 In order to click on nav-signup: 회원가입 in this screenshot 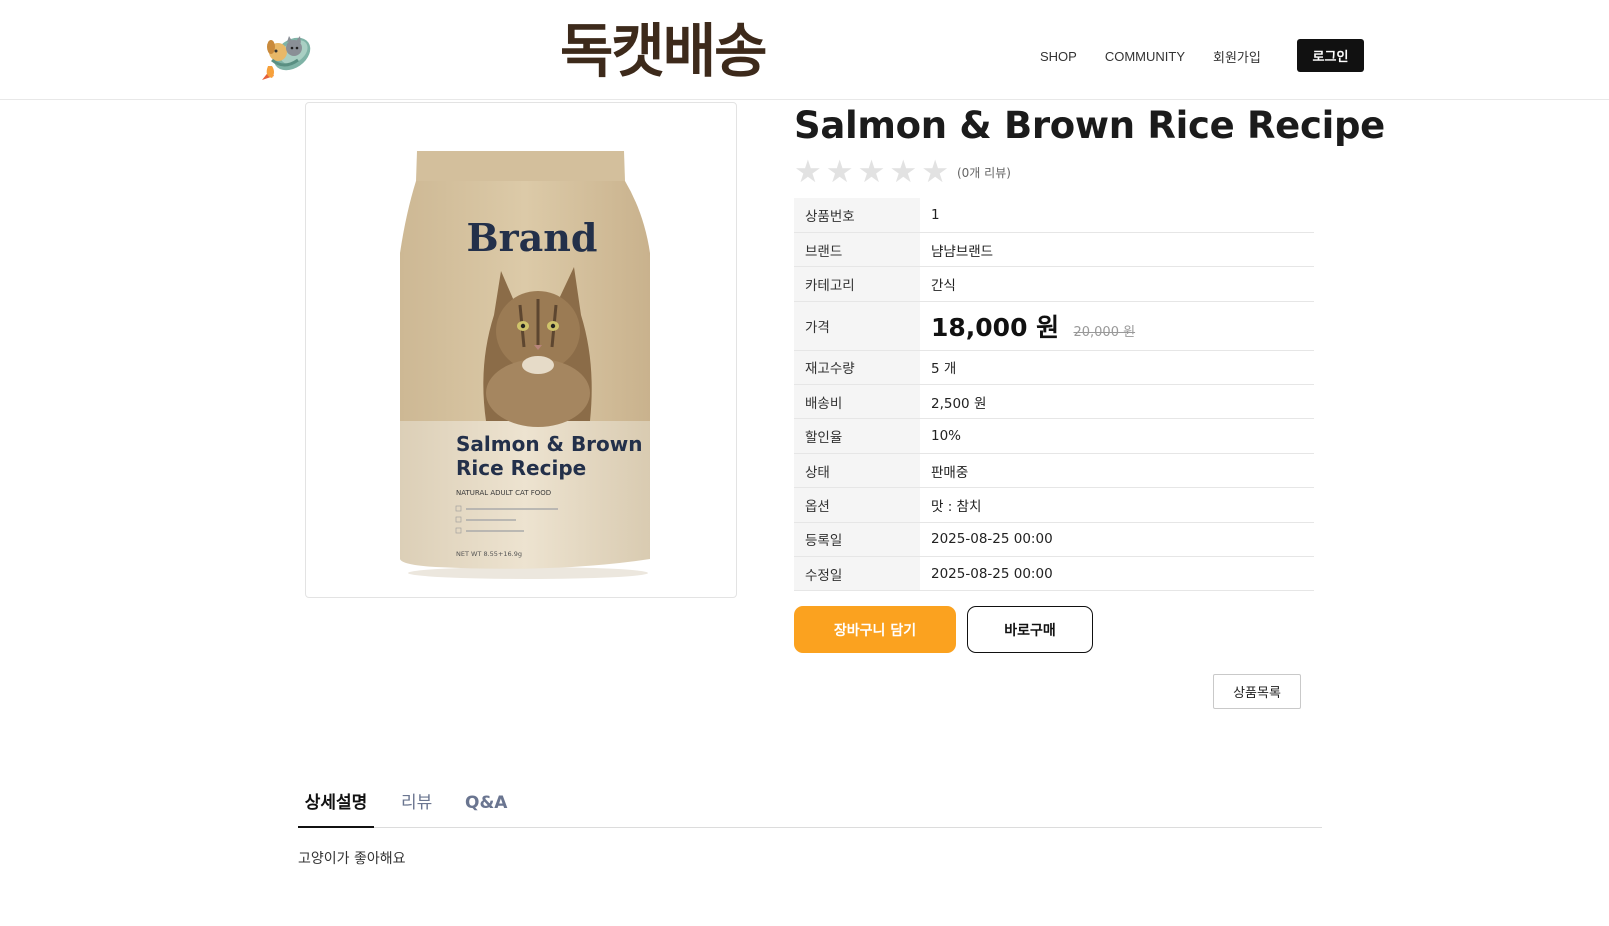, I will do `click(1237, 56)`.